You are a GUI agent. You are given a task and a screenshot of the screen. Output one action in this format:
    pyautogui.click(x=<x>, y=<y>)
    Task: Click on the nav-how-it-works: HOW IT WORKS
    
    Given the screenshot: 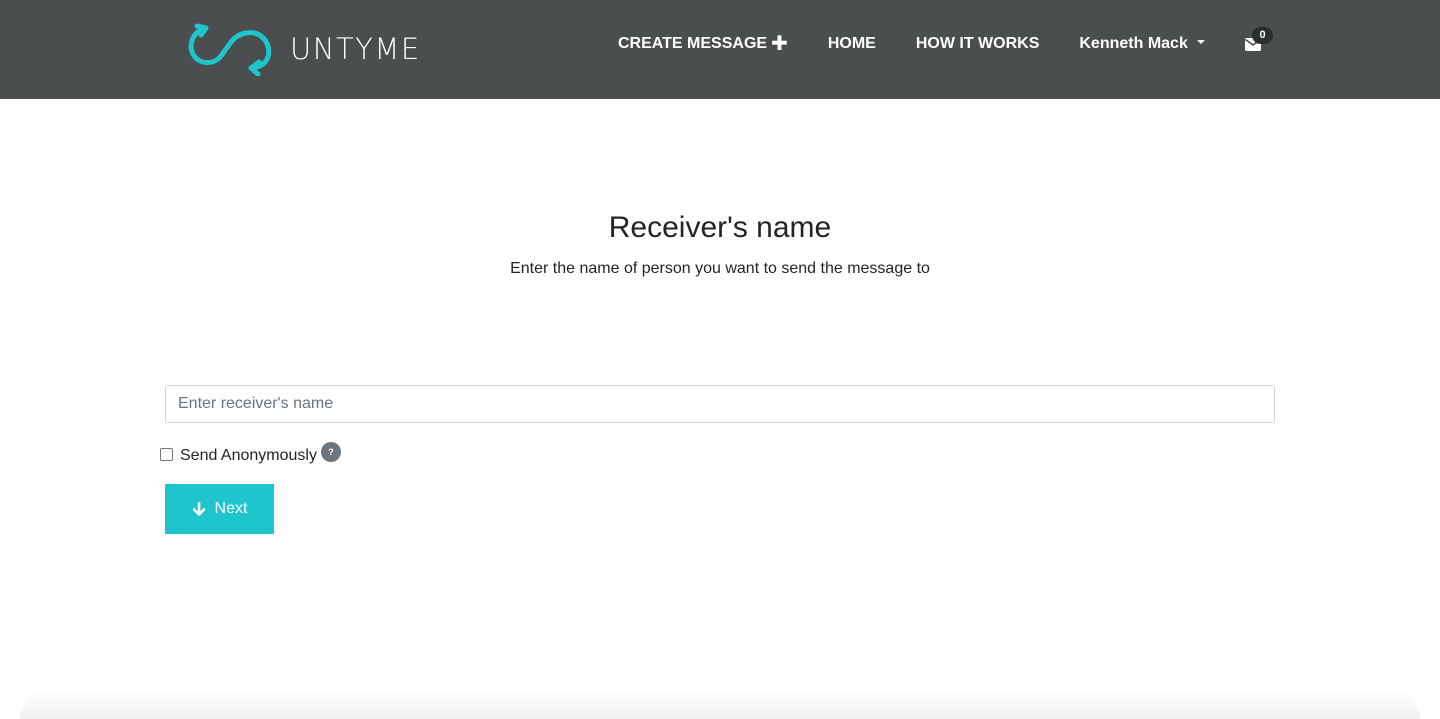 What is the action you would take?
    pyautogui.click(x=978, y=44)
    